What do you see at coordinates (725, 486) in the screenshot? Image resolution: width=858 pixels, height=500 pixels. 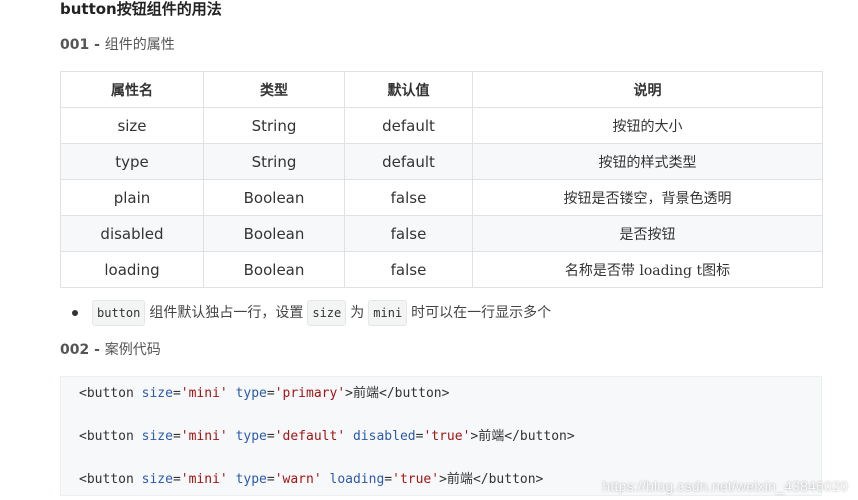 I see `watermark: https://blog.csdn.net/weixin_43846020` at bounding box center [725, 486].